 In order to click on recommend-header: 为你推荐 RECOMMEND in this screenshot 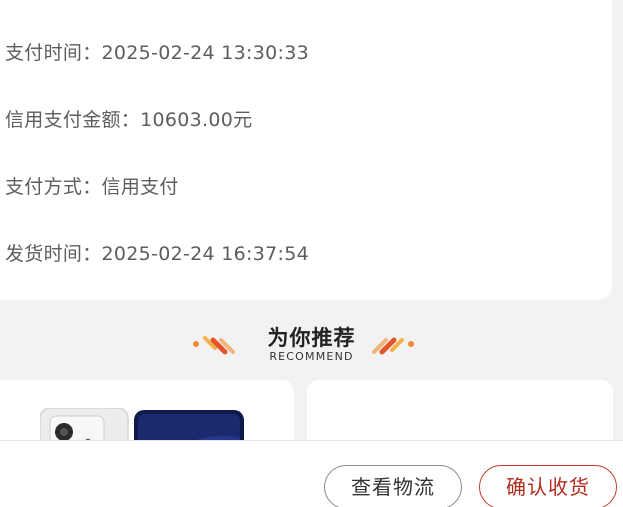, I will do `click(311, 344)`.